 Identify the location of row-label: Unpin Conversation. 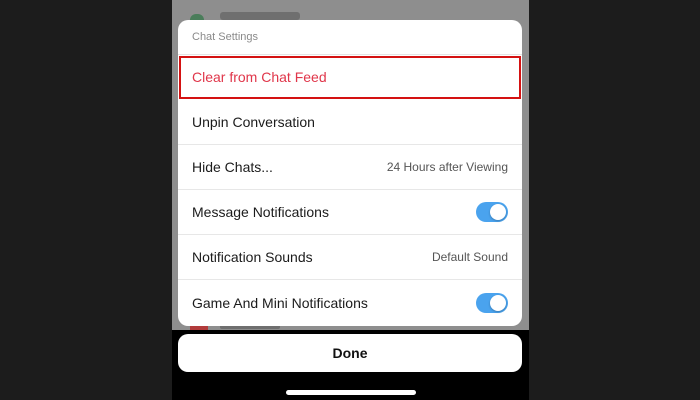
(253, 122).